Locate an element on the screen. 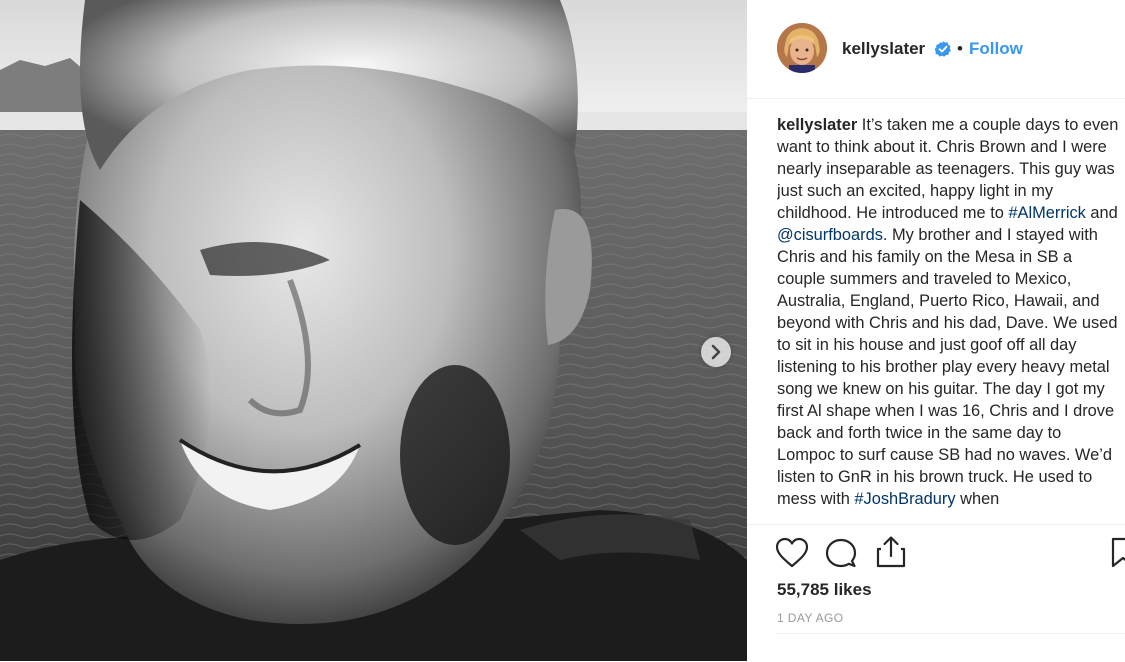  next-photo-button is located at coordinates (716, 352).